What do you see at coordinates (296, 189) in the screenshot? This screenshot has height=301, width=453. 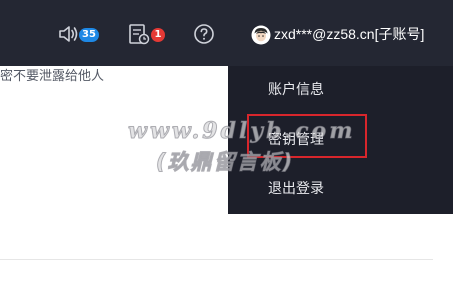 I see `menu-item-logout: 退出登录` at bounding box center [296, 189].